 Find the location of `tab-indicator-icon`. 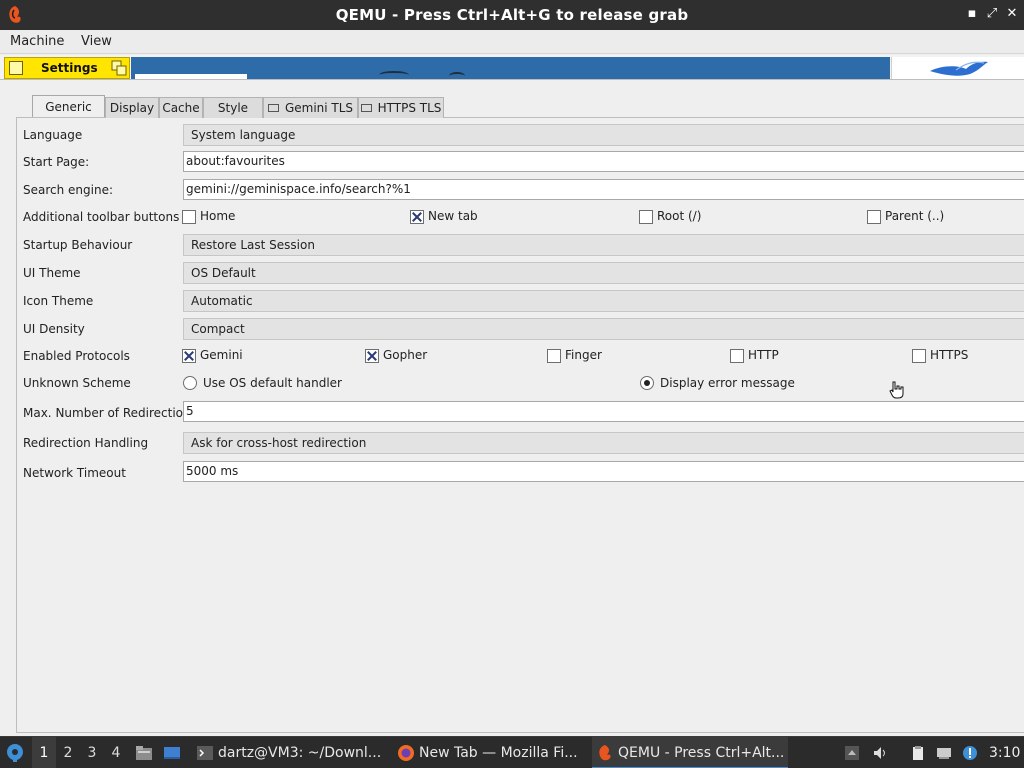

tab-indicator-icon is located at coordinates (16, 68).